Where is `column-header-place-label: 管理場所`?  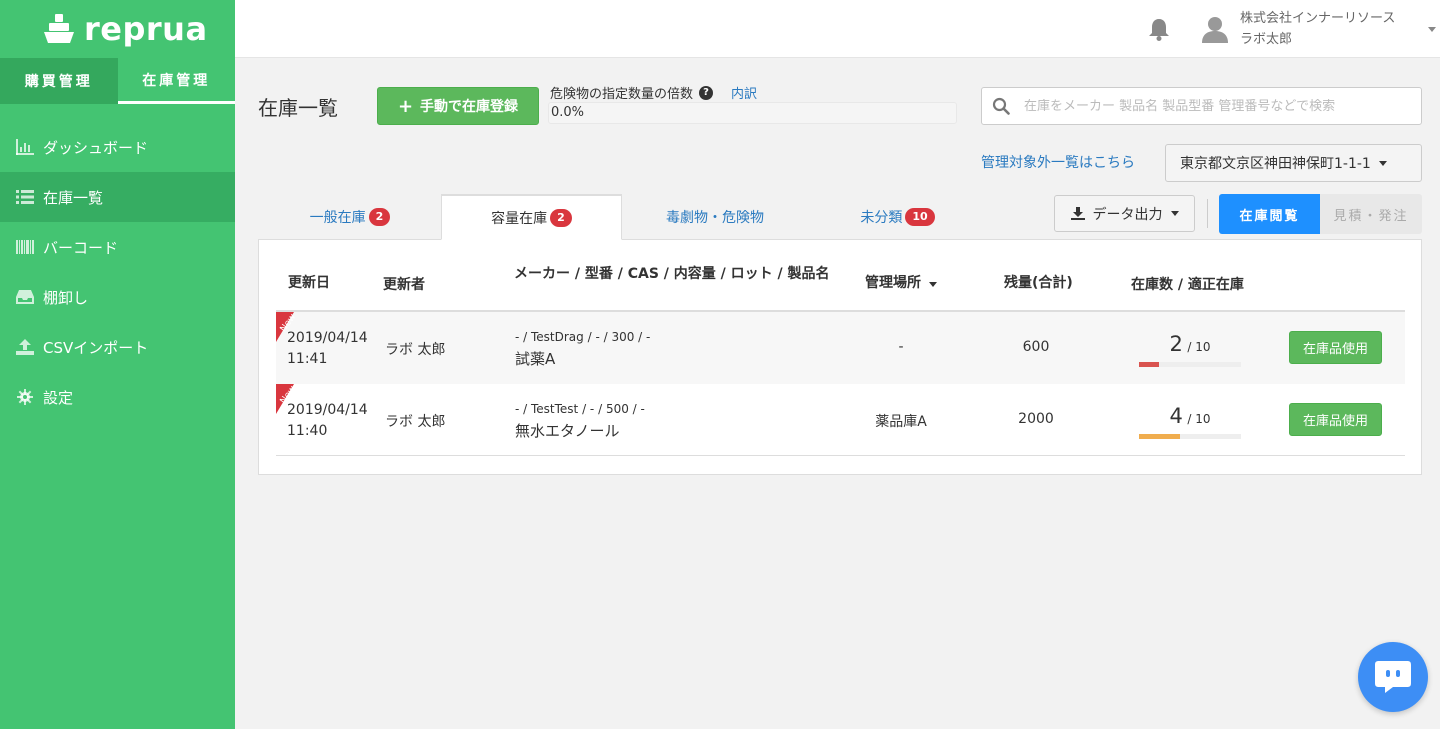
column-header-place-label: 管理場所 is located at coordinates (893, 283).